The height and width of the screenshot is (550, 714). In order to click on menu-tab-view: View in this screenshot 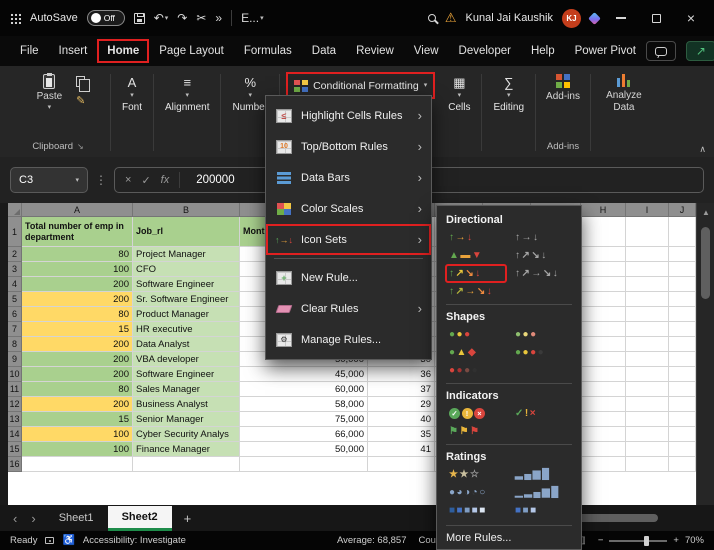, I will do `click(426, 51)`.